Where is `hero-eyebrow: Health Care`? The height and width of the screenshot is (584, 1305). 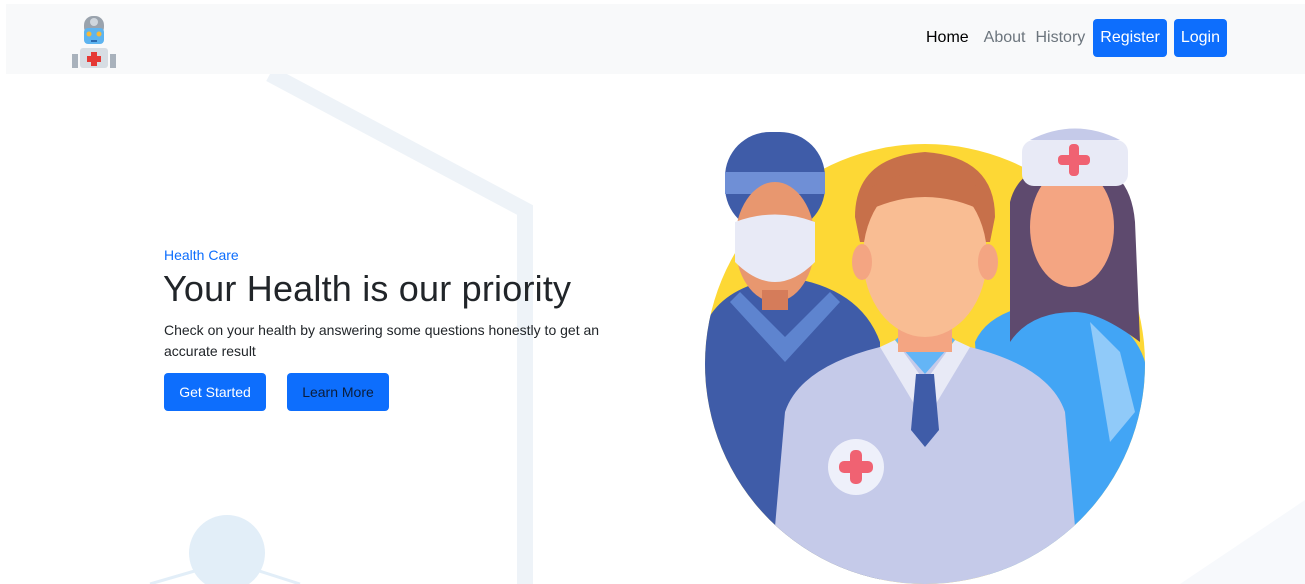
hero-eyebrow: Health Care is located at coordinates (201, 255).